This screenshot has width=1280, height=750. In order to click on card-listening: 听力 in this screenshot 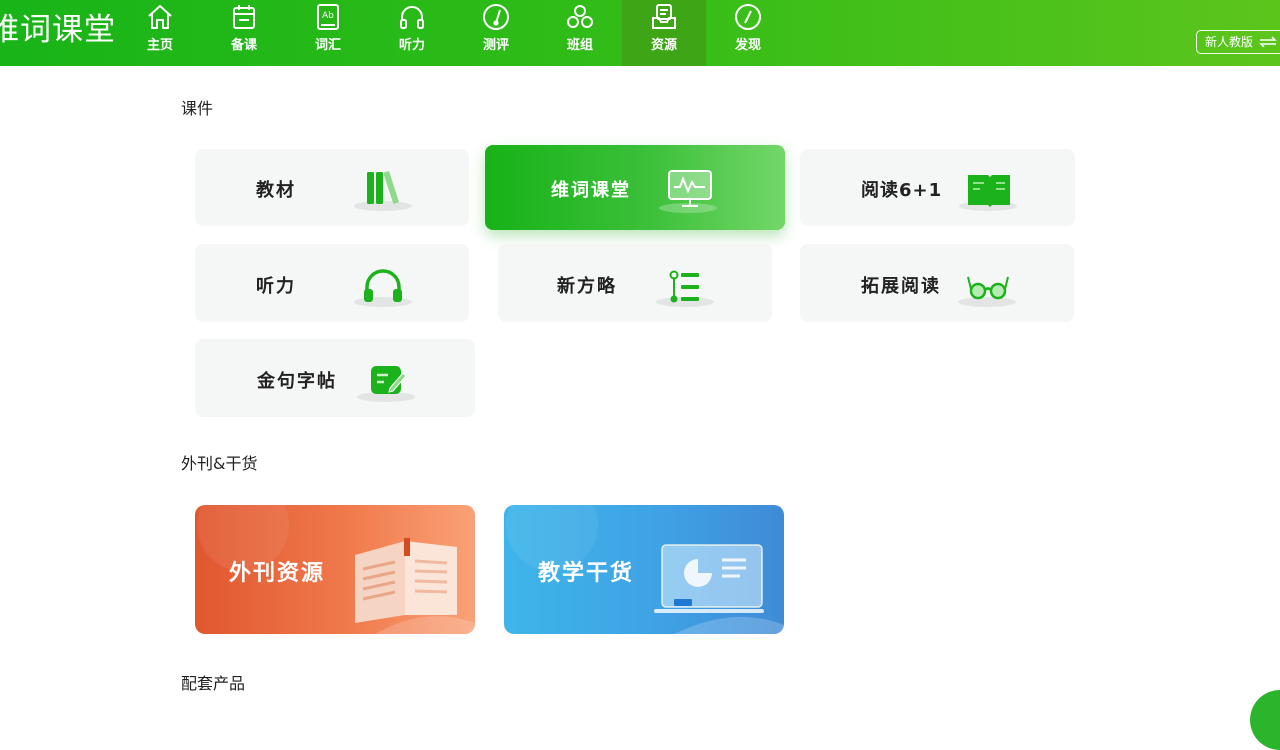, I will do `click(332, 283)`.